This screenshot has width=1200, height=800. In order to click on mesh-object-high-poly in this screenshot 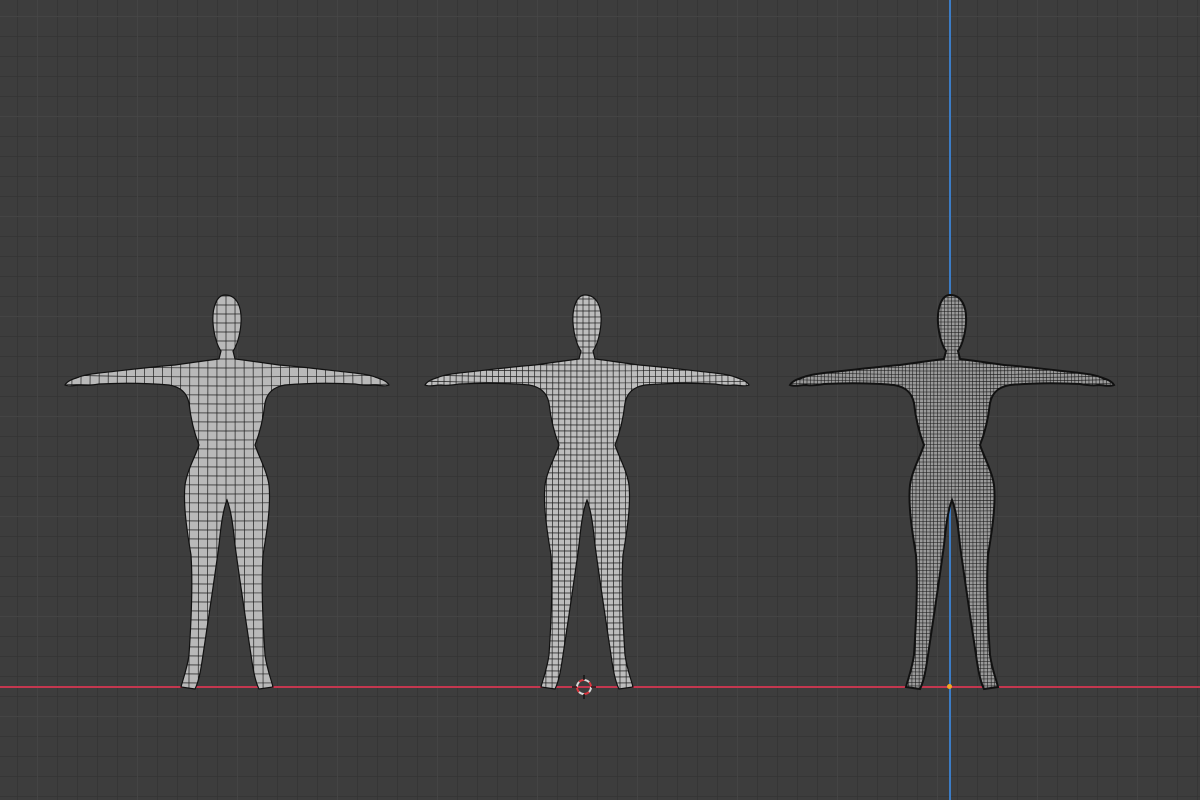, I will do `click(950, 490)`.